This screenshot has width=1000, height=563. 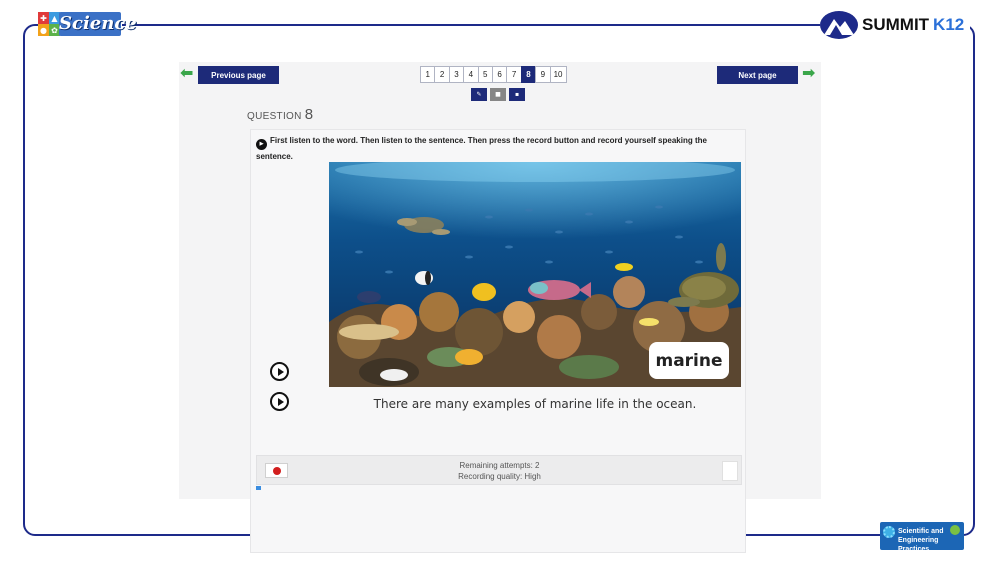 I want to click on practices-badge-text: Scientific and Engineering Practices, so click(x=921, y=540).